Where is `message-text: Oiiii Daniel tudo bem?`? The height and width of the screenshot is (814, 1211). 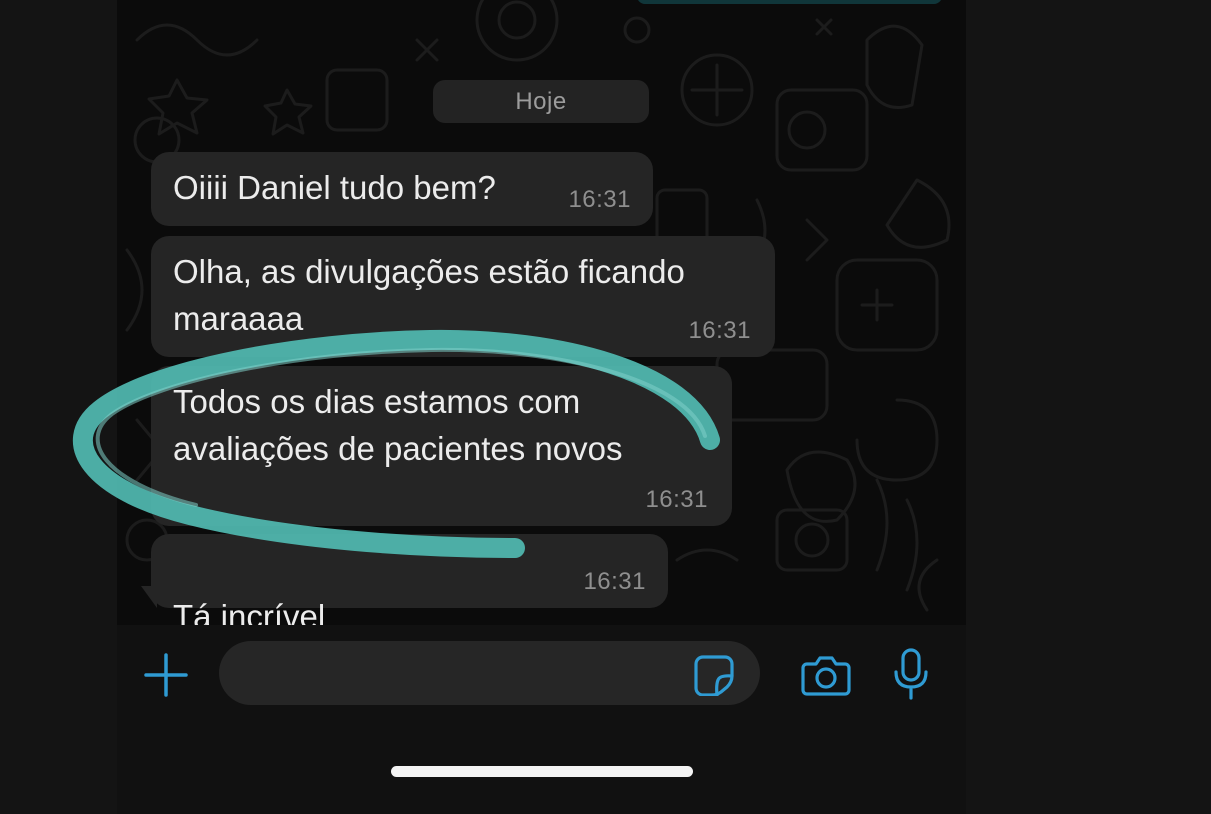
message-text: Oiiii Daniel tudo bem? is located at coordinates (334, 187).